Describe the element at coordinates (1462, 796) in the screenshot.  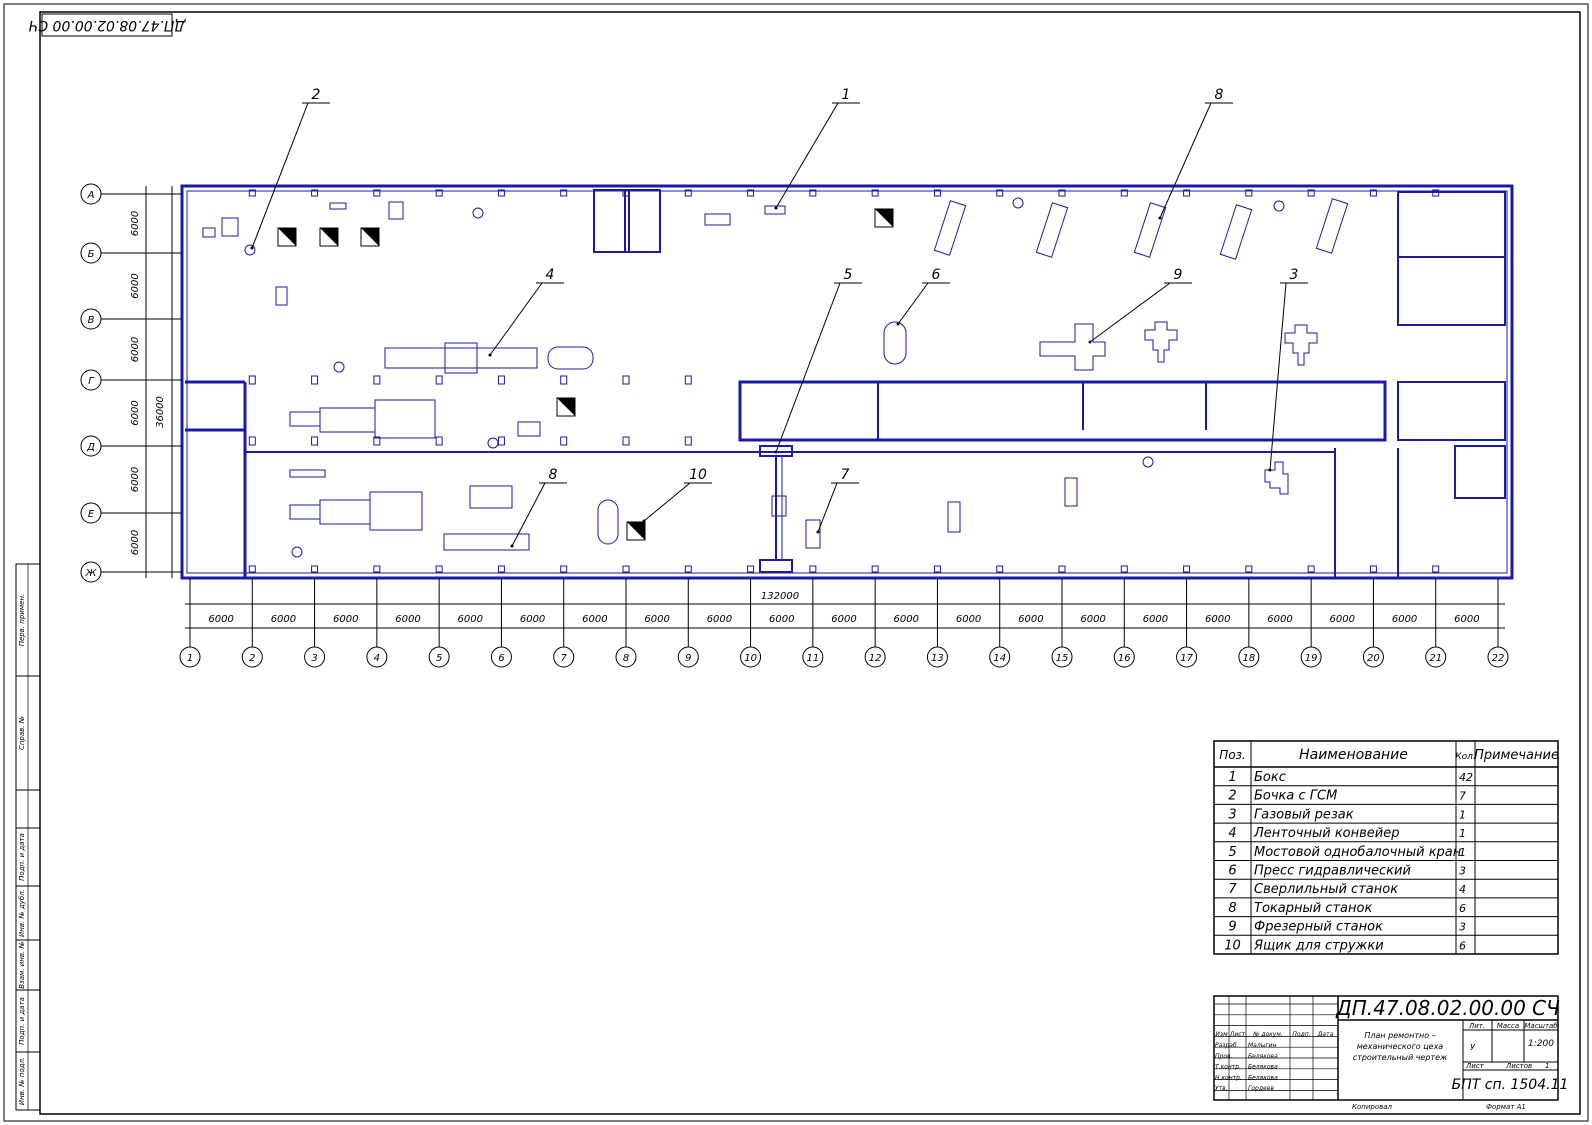
I see `spec-qty: 7` at that location.